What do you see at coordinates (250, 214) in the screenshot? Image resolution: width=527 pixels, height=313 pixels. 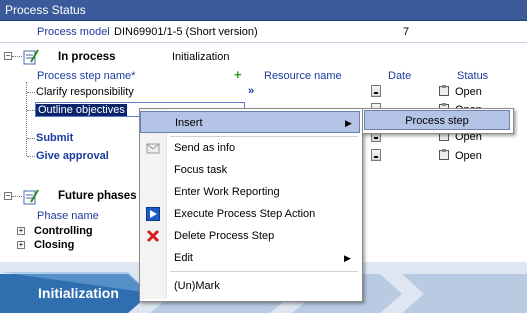 I see `menu-item-execute-action: Execute Process Step Action` at bounding box center [250, 214].